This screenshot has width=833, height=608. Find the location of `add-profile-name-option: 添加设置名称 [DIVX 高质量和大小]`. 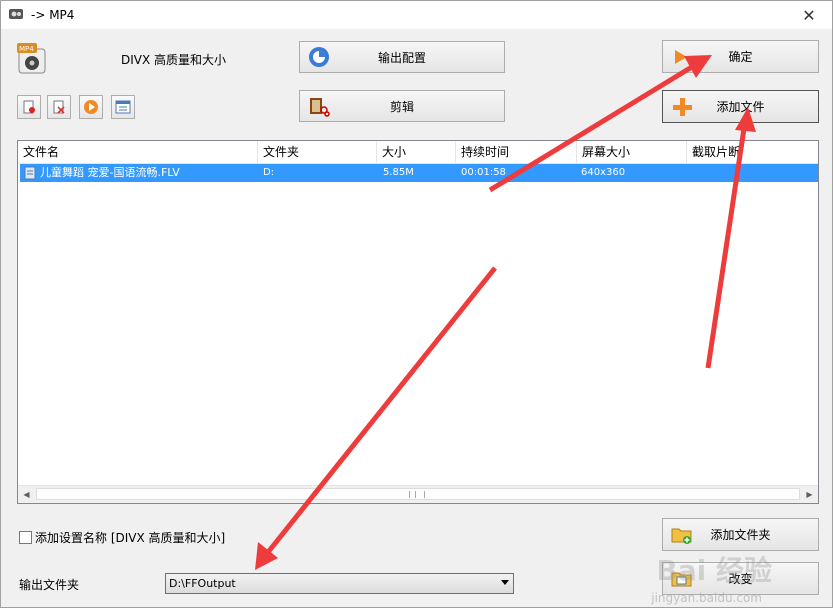

add-profile-name-option: 添加设置名称 [DIVX 高质量和大小] is located at coordinates (122, 537).